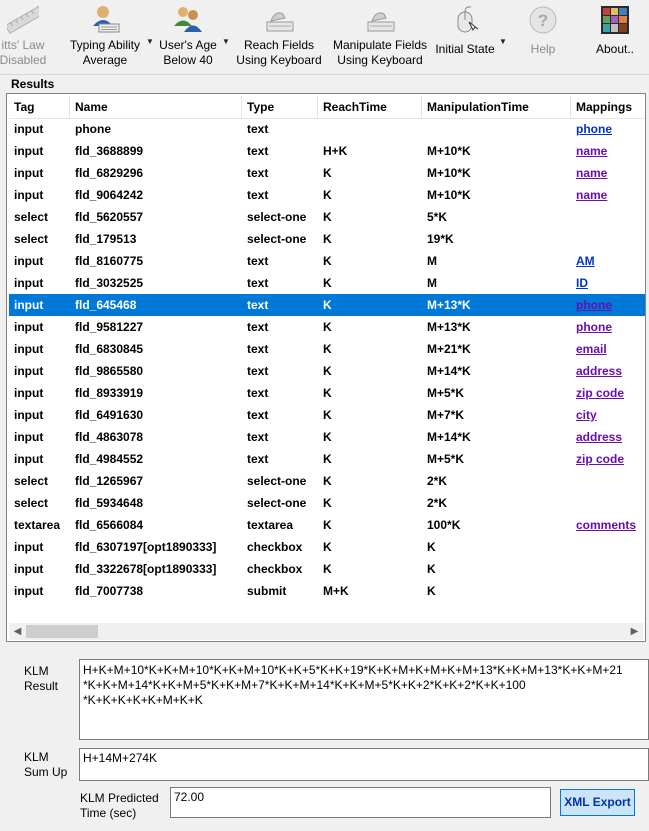 This screenshot has width=649, height=831. I want to click on scroll-right-icon: ▶, so click(634, 631).